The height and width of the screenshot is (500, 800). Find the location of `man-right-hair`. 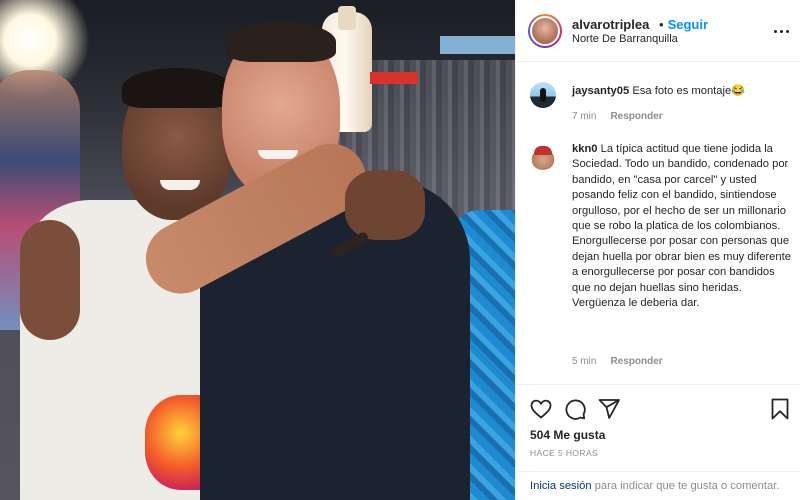

man-right-hair is located at coordinates (281, 42).